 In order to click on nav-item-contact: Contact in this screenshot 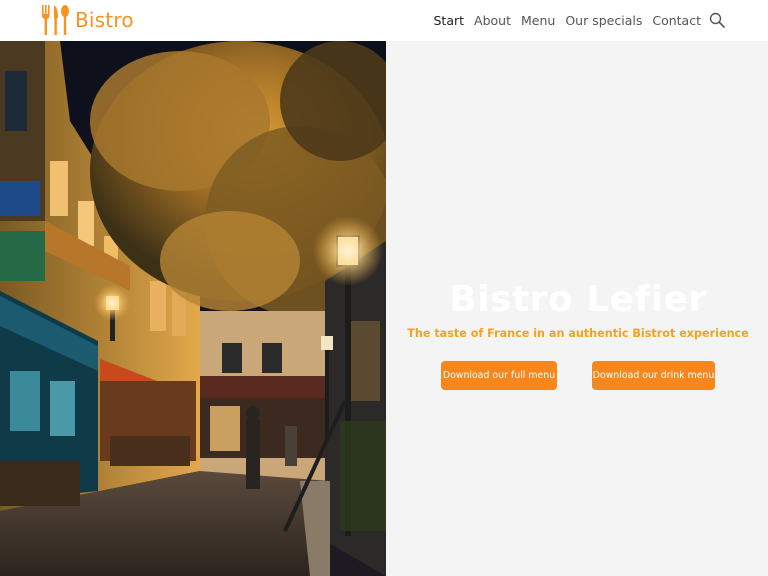, I will do `click(676, 20)`.